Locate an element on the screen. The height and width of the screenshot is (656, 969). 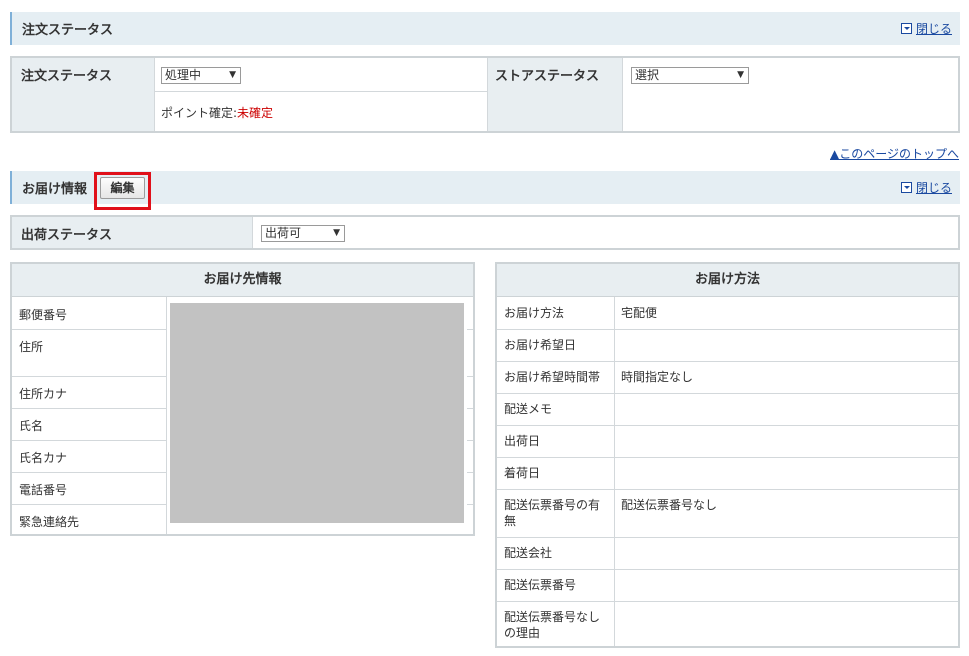
delivery-method-row-label: 着荷日 is located at coordinates (522, 473).